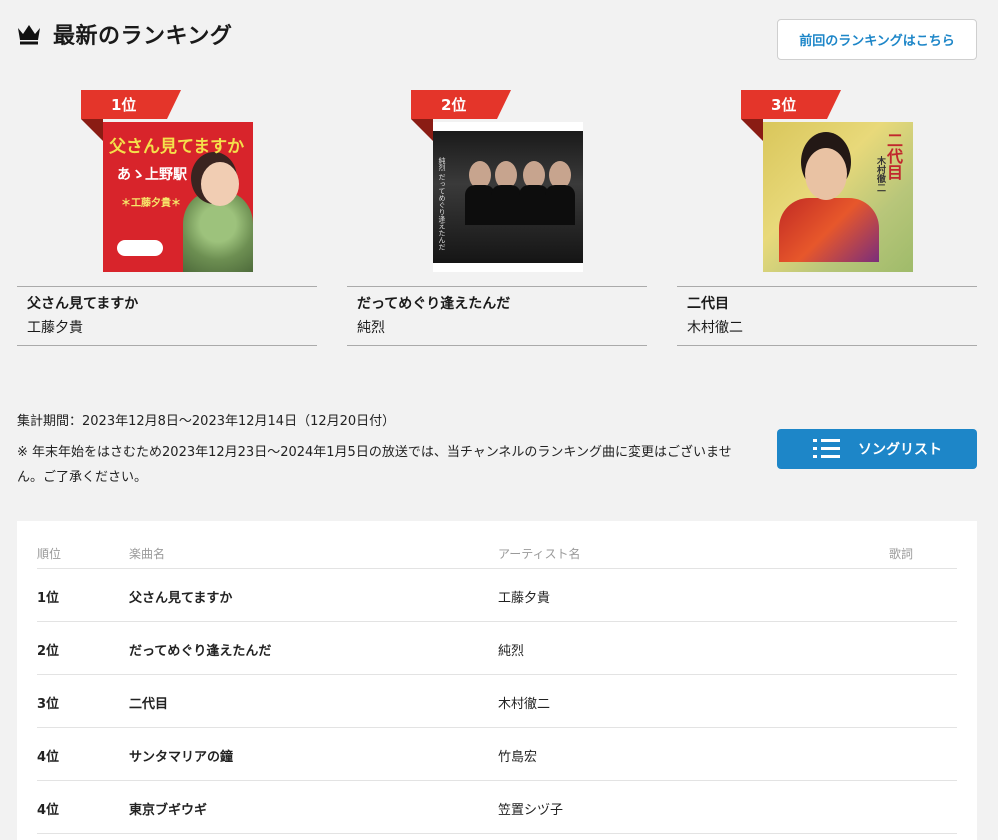 This screenshot has height=840, width=998. I want to click on row-artist: 木村徹二, so click(524, 702).